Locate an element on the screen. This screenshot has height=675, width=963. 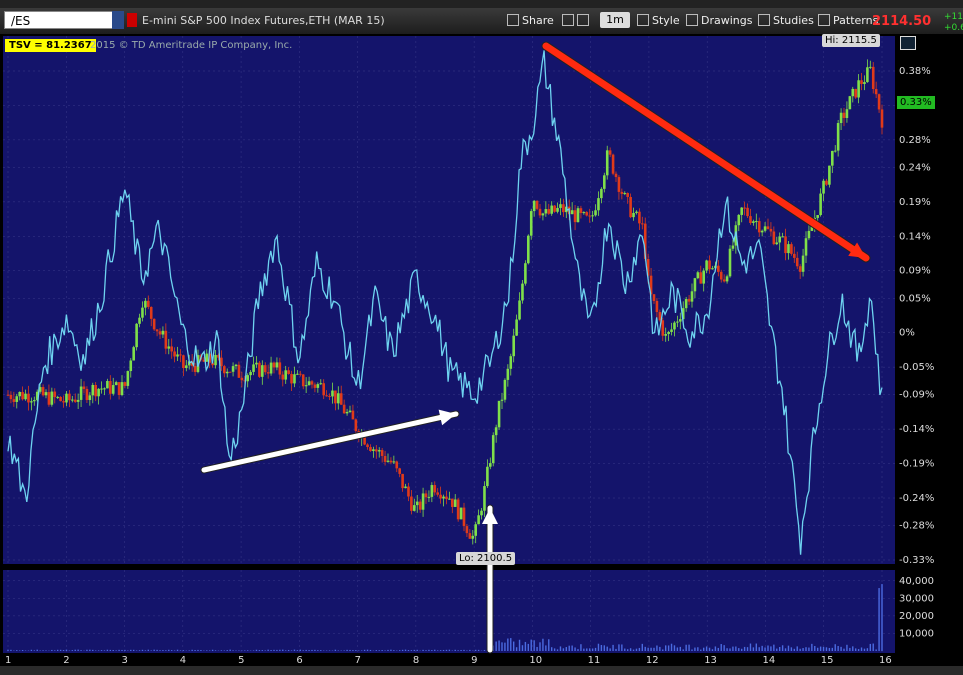
price-tick-label: 0.05% is located at coordinates (915, 298).